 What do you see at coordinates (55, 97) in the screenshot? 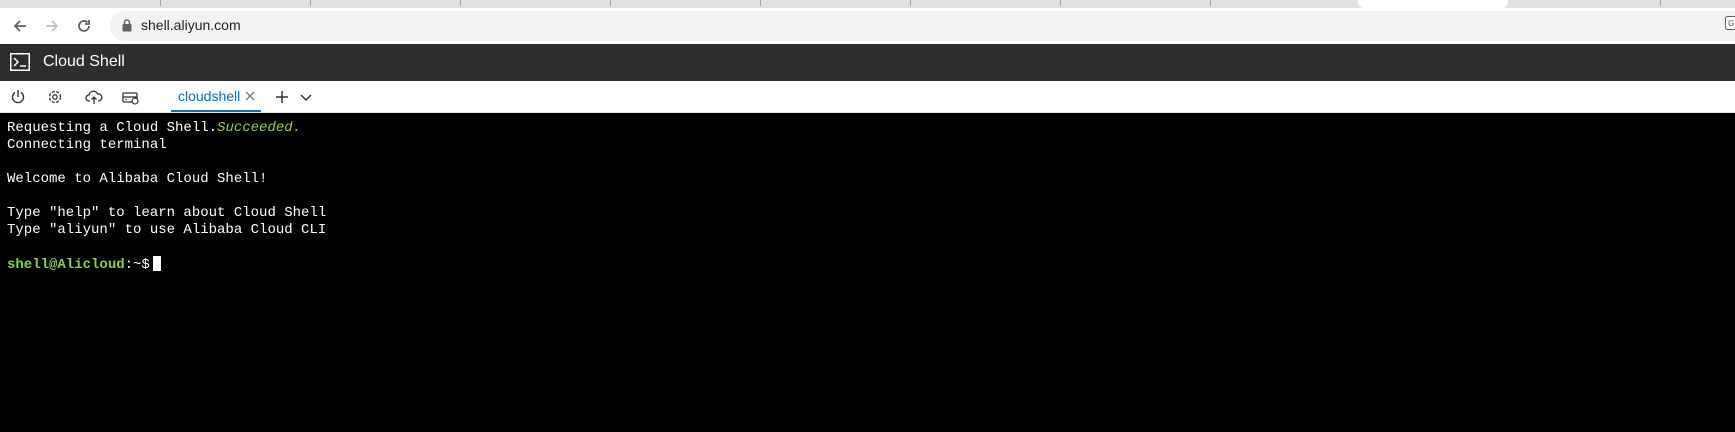
I see `gear-icon` at bounding box center [55, 97].